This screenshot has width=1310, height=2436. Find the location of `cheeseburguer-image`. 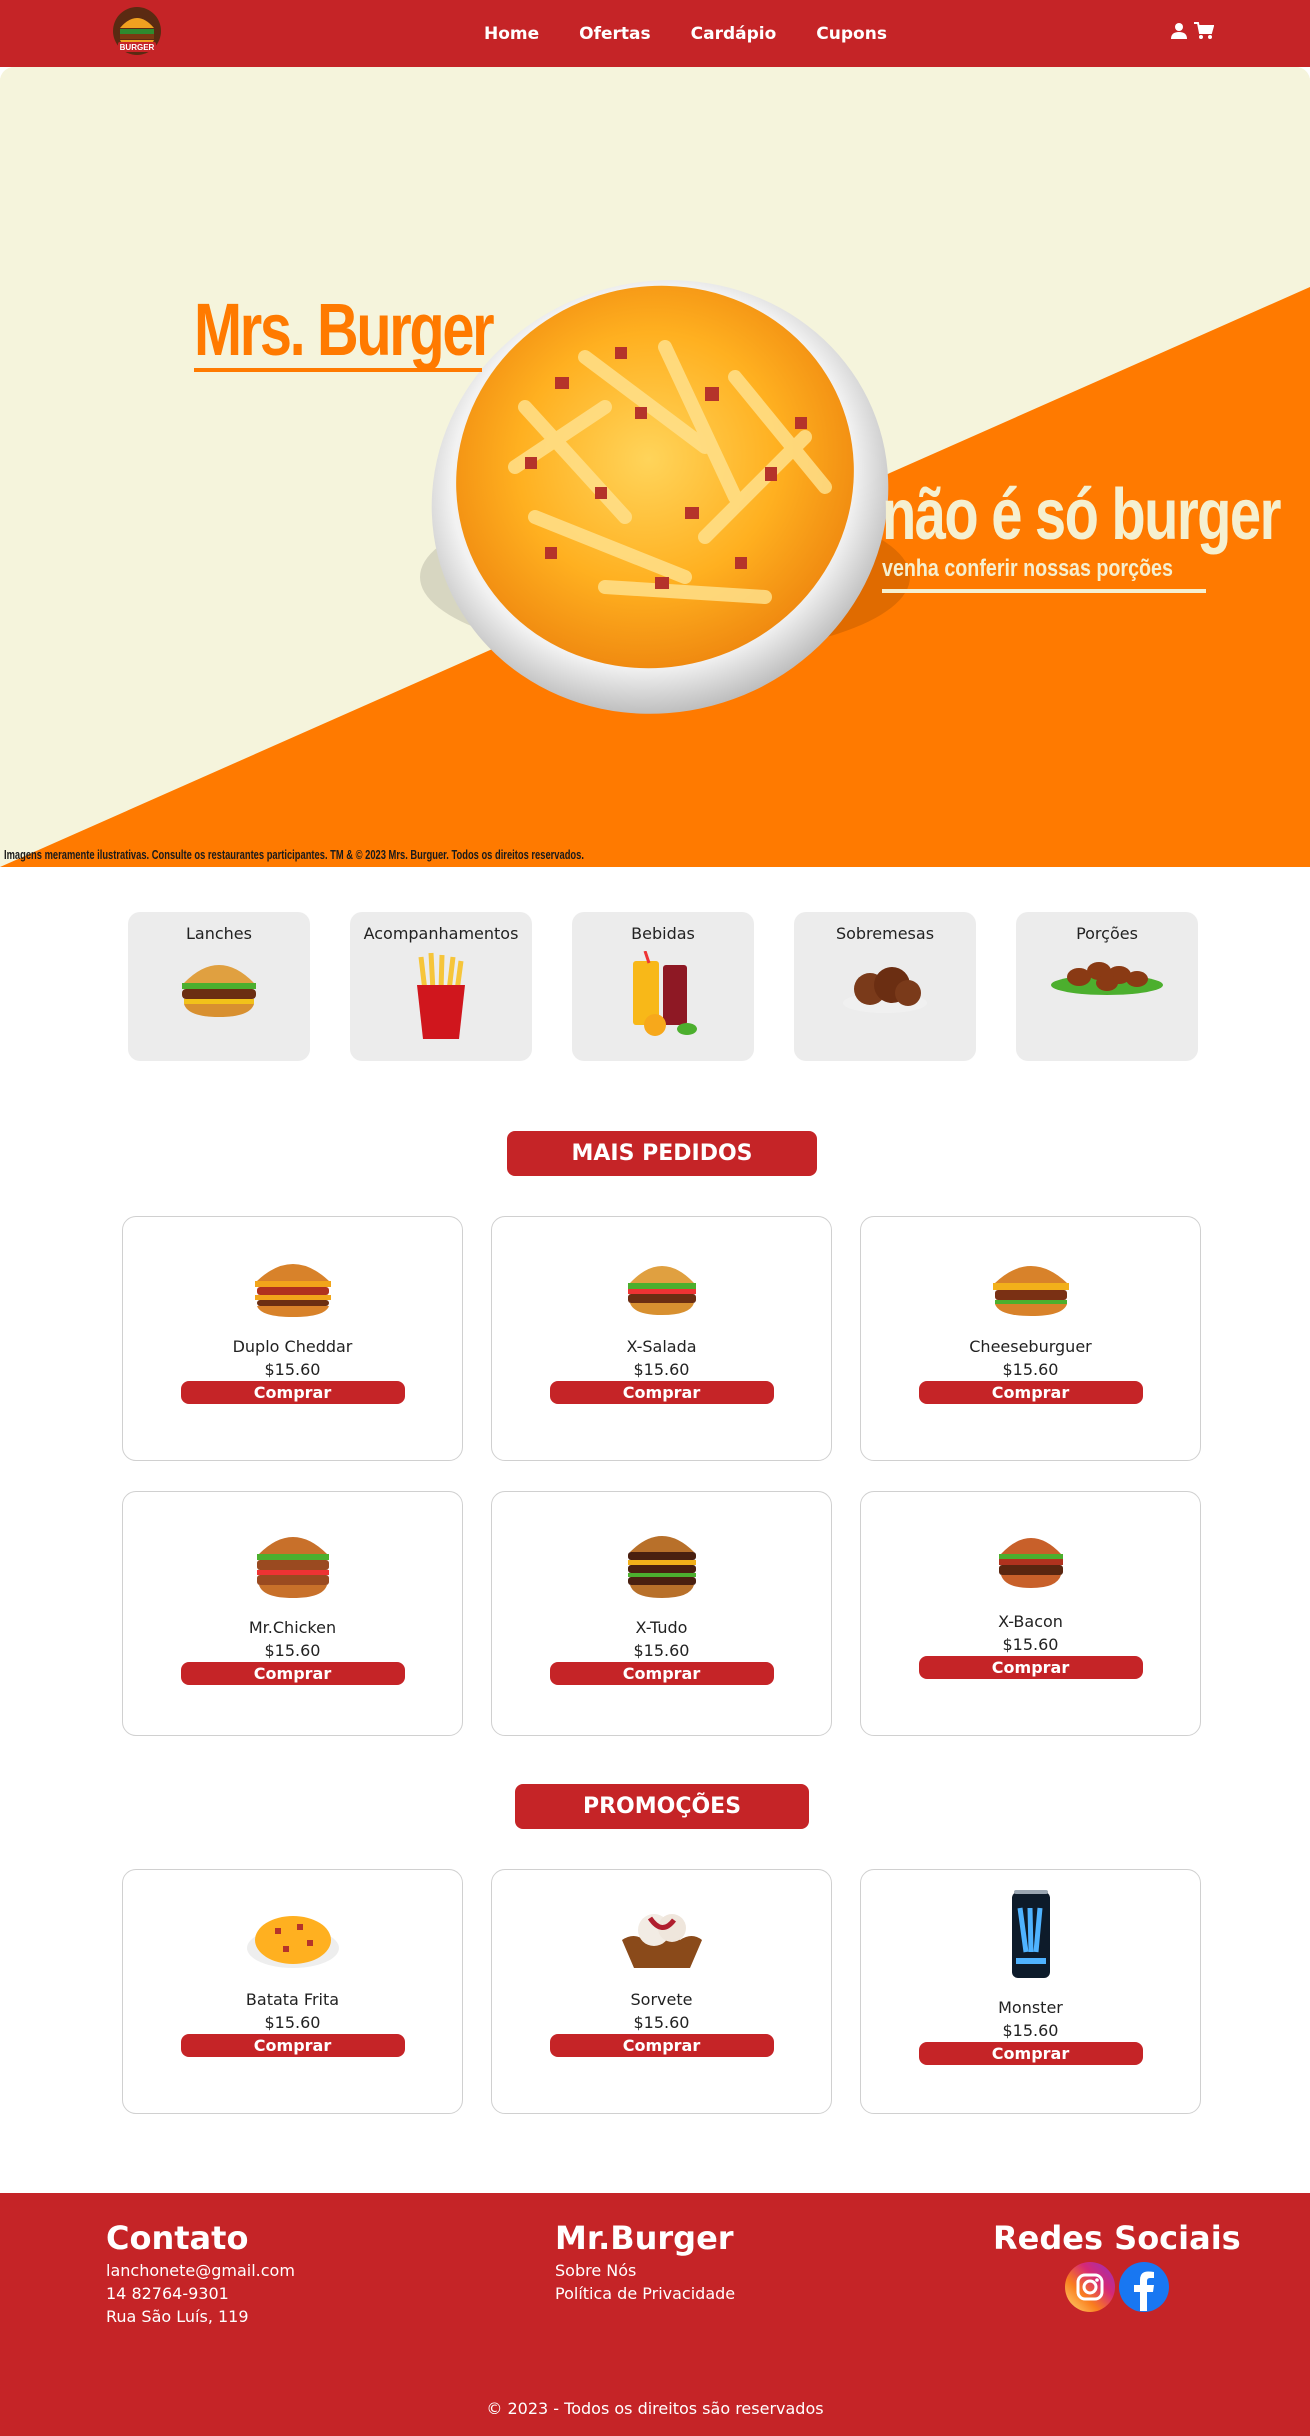

cheeseburguer-image is located at coordinates (1030, 1288).